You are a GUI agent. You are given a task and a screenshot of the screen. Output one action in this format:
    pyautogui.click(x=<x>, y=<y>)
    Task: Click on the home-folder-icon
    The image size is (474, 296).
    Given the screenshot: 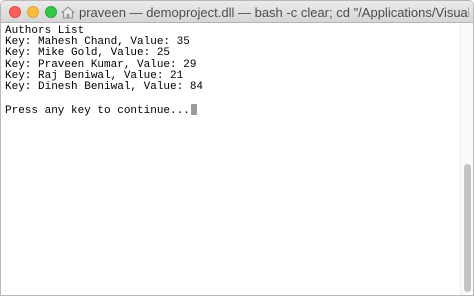 What is the action you would take?
    pyautogui.click(x=68, y=11)
    